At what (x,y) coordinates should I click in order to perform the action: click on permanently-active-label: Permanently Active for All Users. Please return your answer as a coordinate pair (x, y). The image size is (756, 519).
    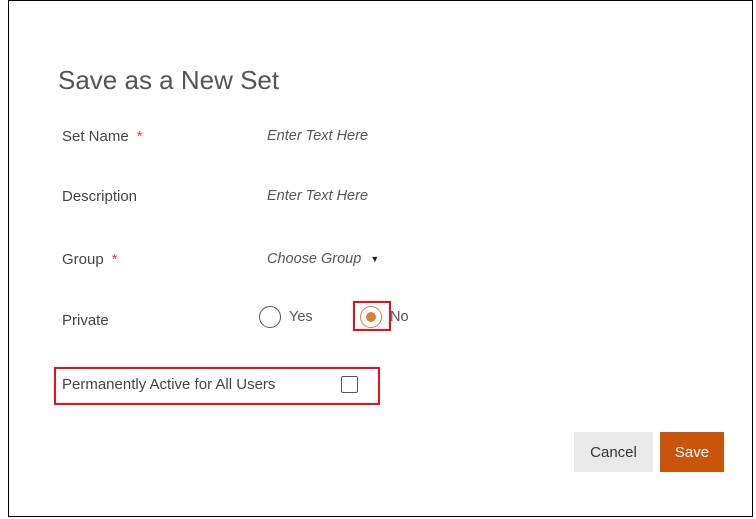
    Looking at the image, I should click on (169, 384).